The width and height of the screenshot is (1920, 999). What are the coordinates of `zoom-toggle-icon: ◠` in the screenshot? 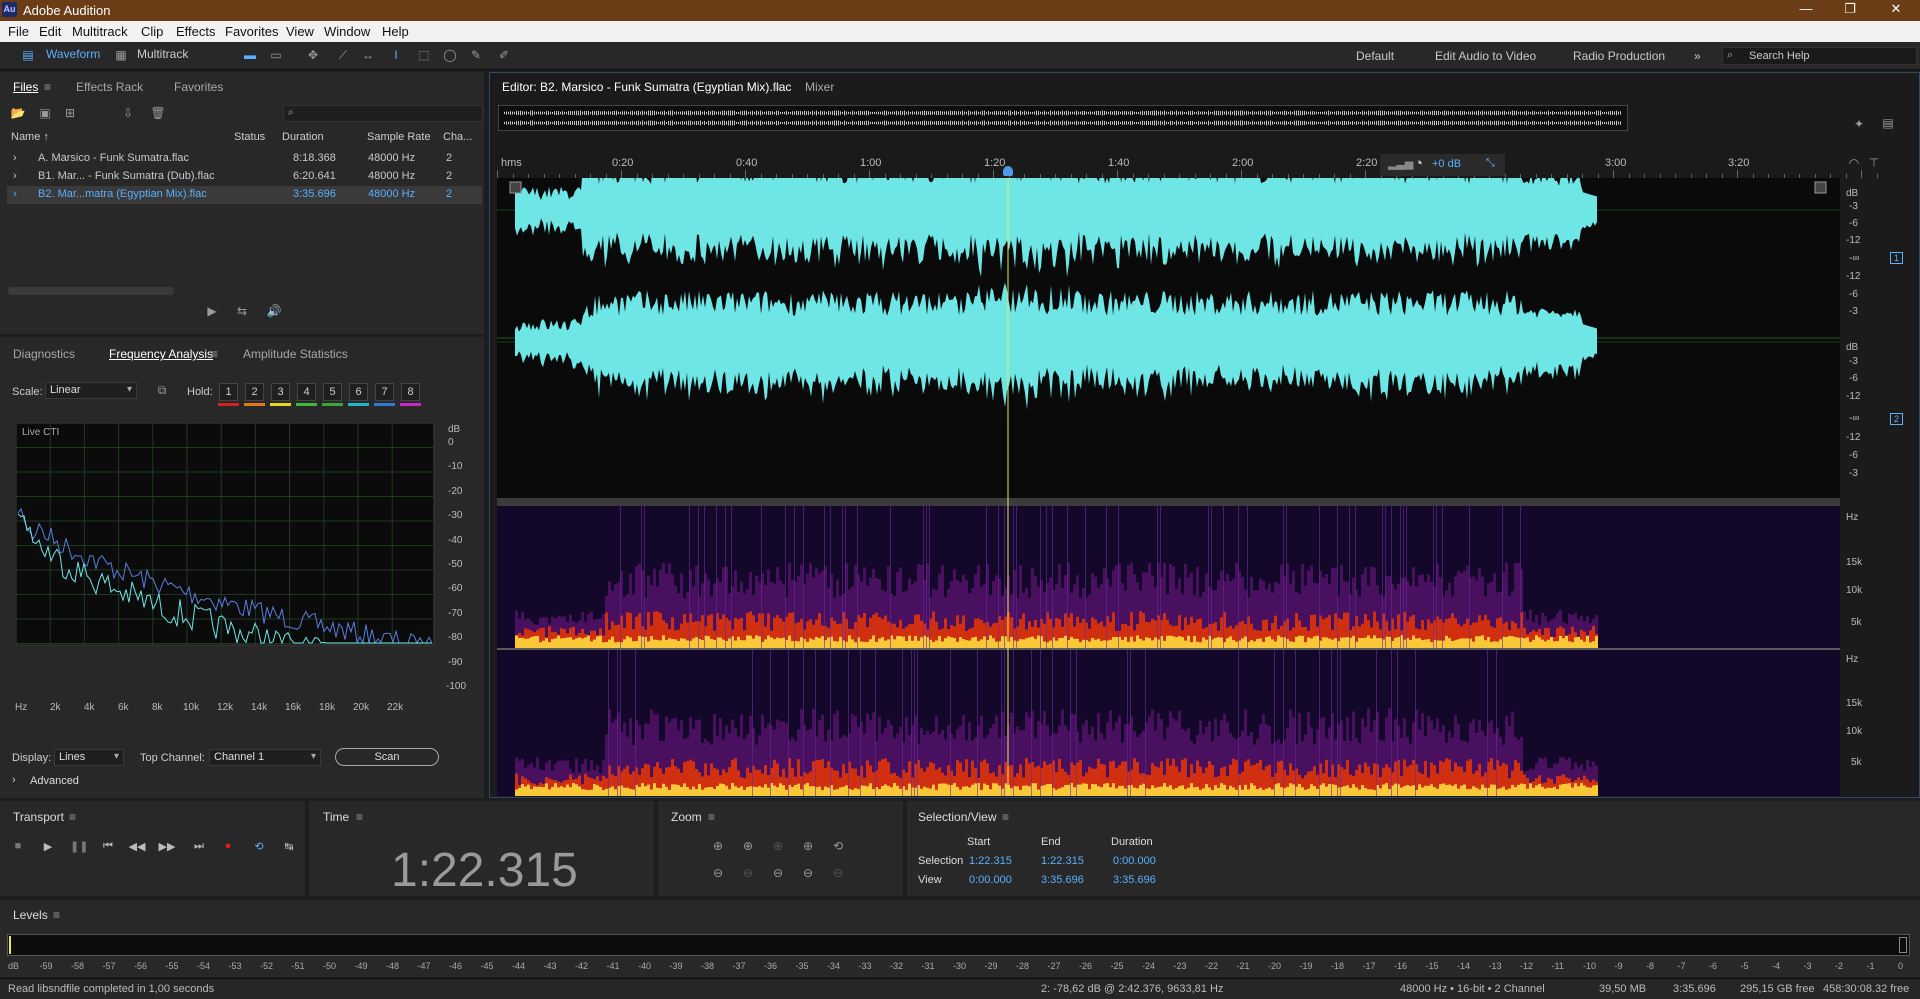 It's located at (1854, 163).